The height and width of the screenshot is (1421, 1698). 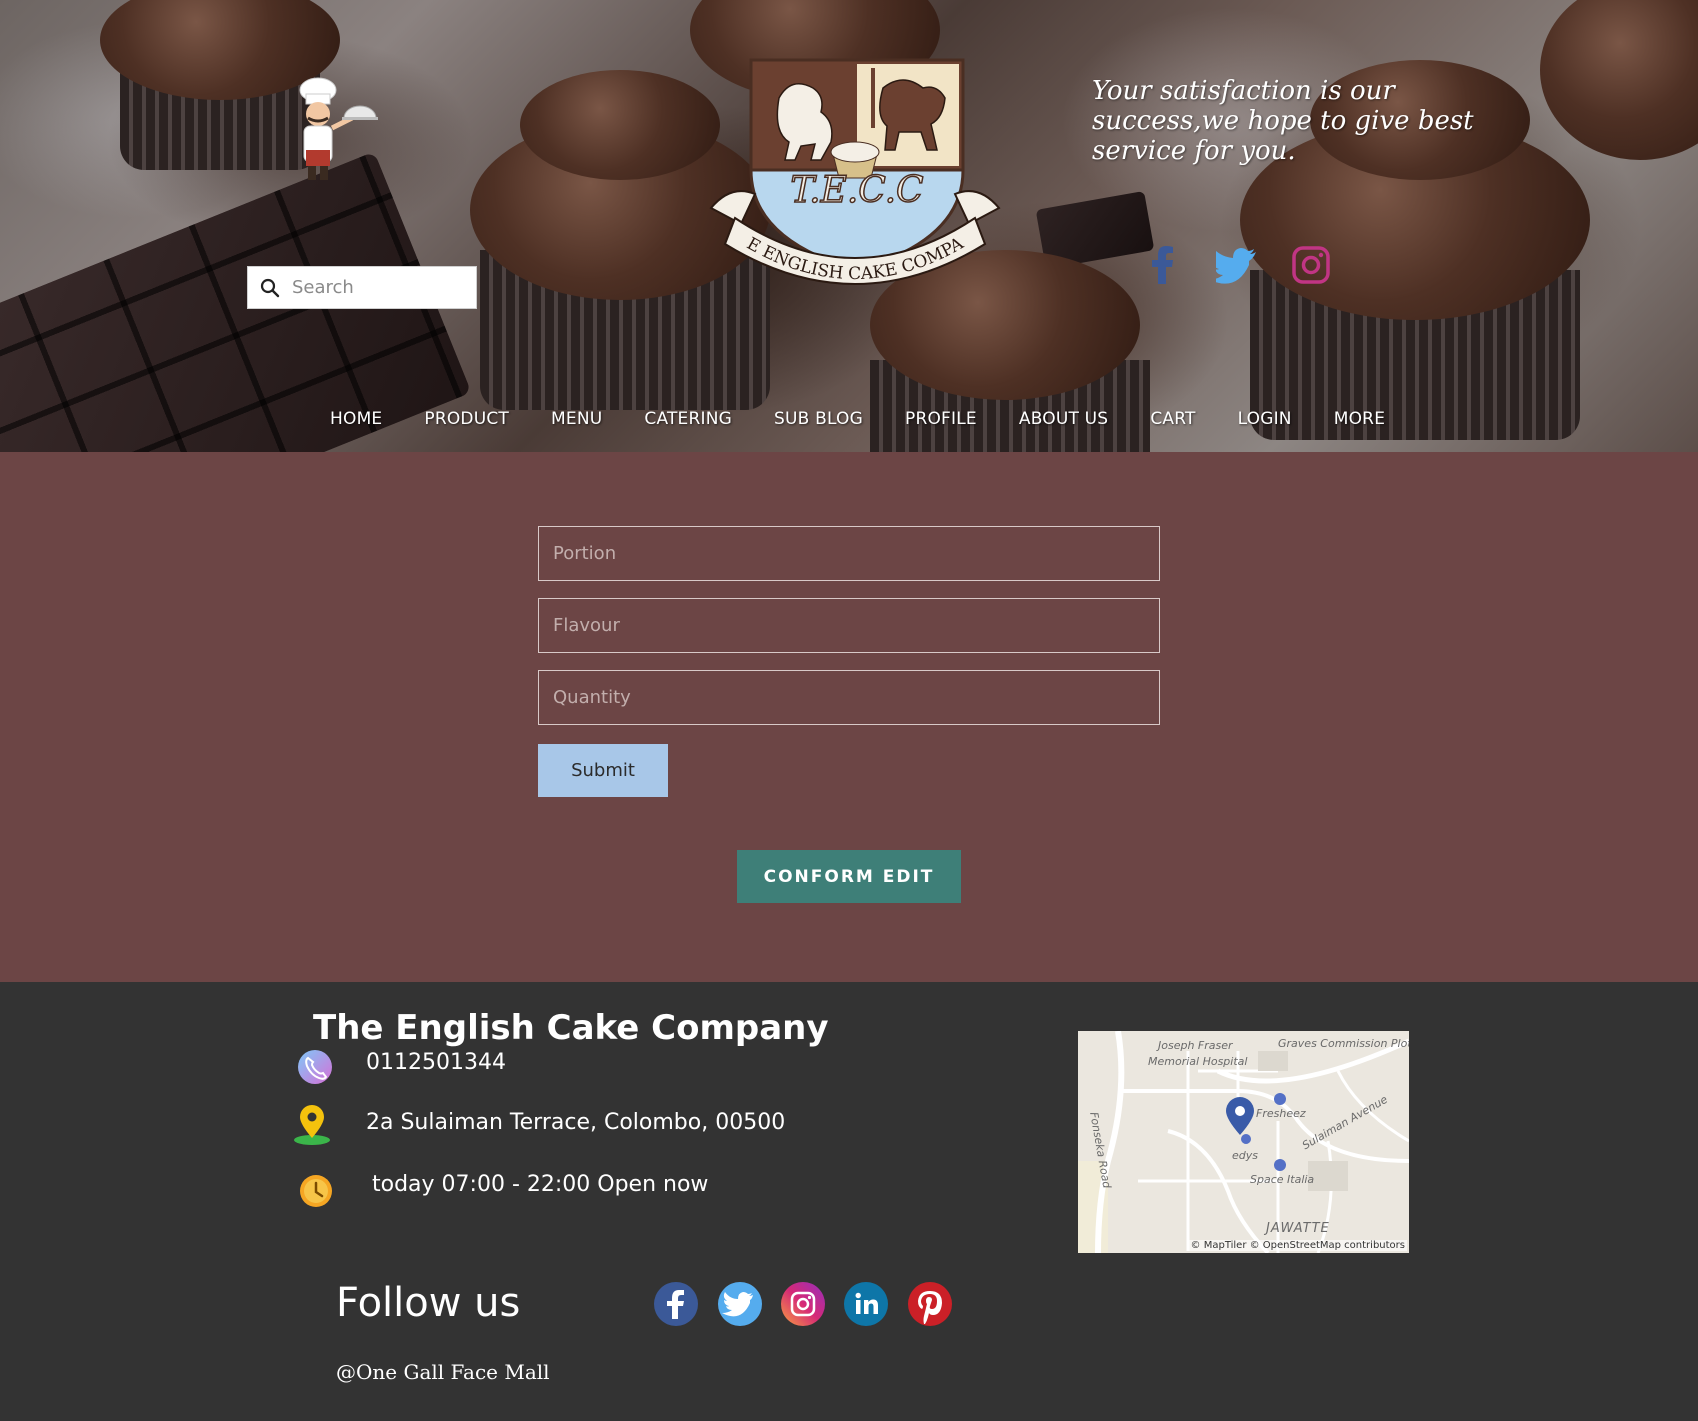 What do you see at coordinates (930, 1304) in the screenshot?
I see `pinterest-icon` at bounding box center [930, 1304].